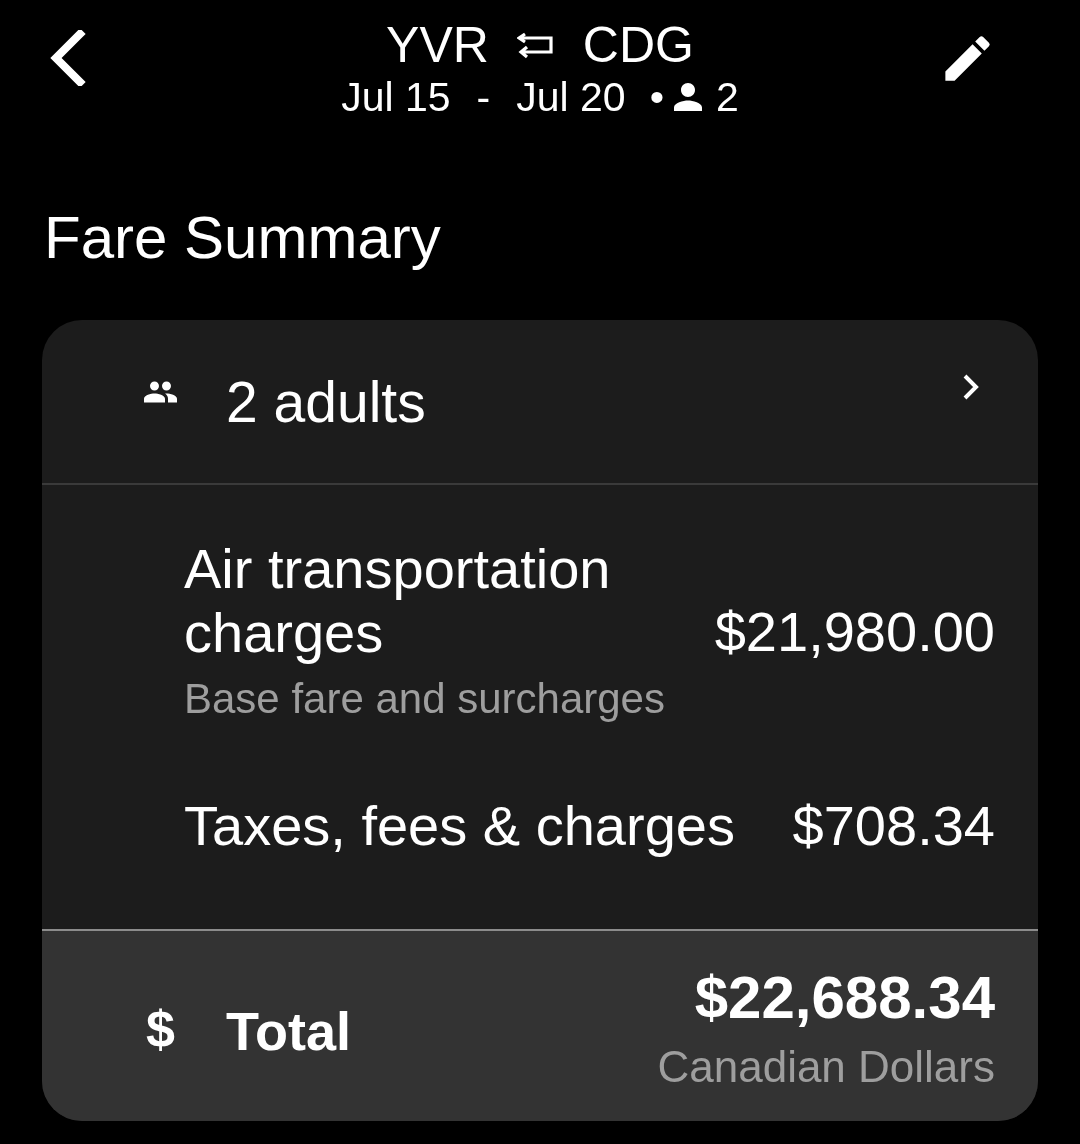  What do you see at coordinates (826, 1067) in the screenshot?
I see `currency-name: Canadian Dollars` at bounding box center [826, 1067].